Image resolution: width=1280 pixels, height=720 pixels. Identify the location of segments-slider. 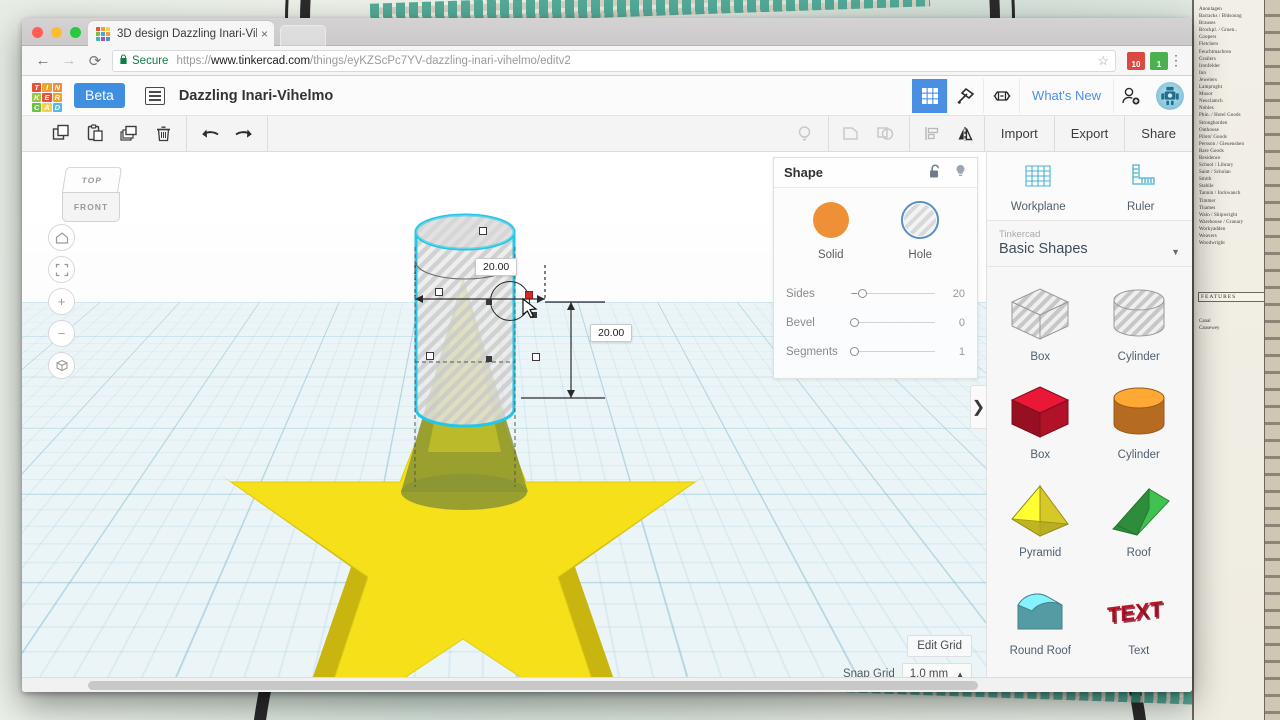
(892, 352).